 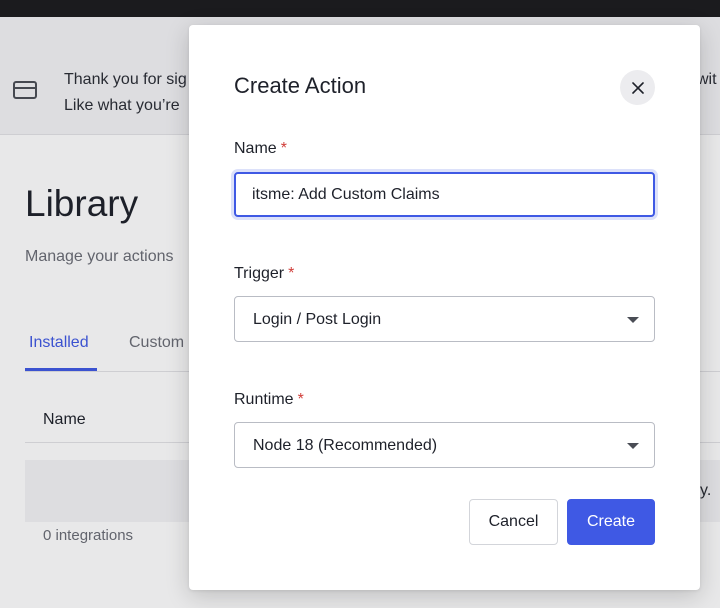 What do you see at coordinates (300, 399) in the screenshot?
I see `runtime-required-mark: *` at bounding box center [300, 399].